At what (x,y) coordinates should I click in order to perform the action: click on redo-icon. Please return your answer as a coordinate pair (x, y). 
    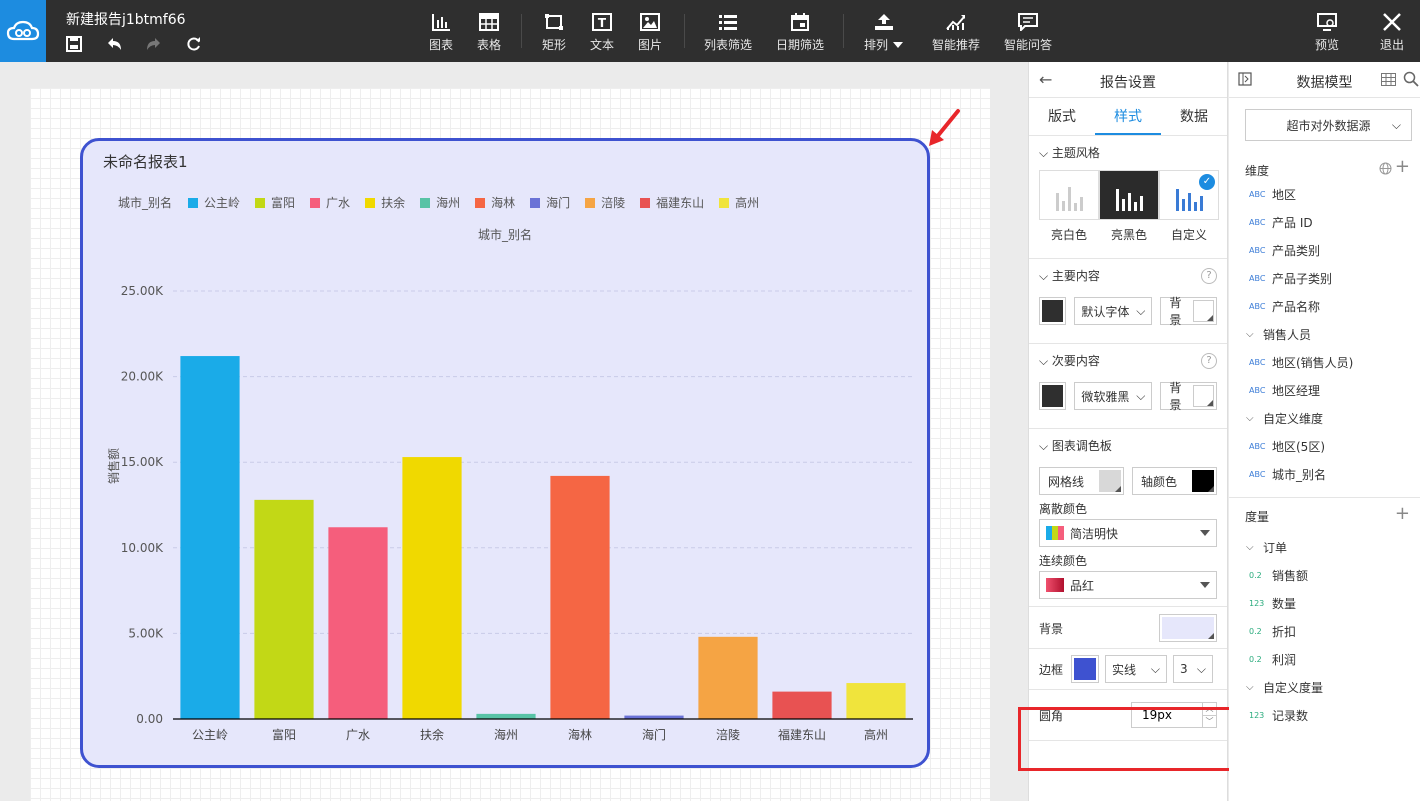
    Looking at the image, I should click on (154, 44).